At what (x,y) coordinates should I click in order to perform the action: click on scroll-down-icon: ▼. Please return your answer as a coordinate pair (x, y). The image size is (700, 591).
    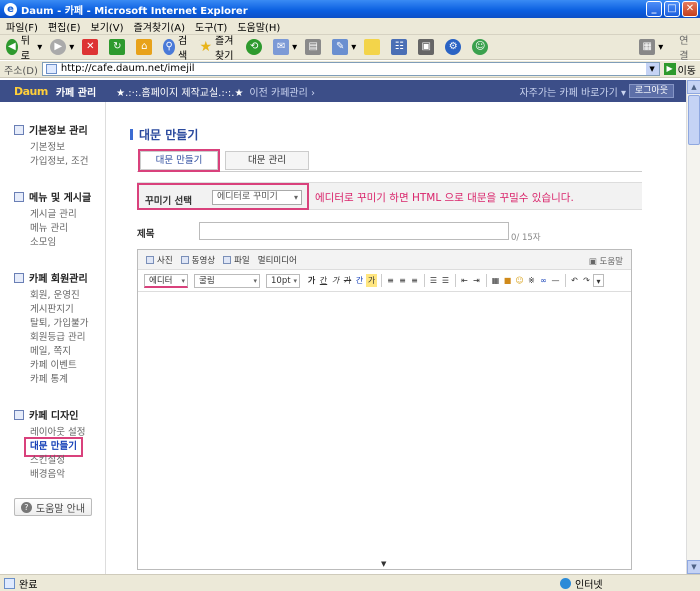
    Looking at the image, I should click on (693, 567).